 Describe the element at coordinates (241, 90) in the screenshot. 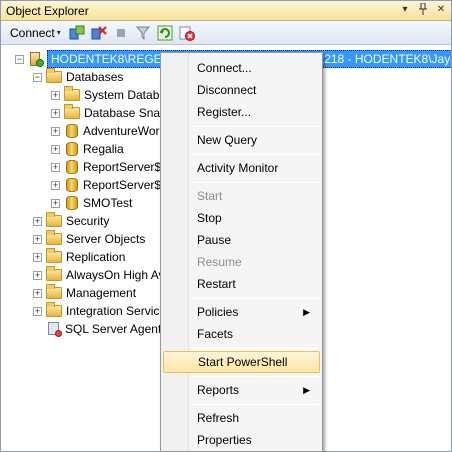

I see `menu-item-disconnect: Disconnect` at that location.